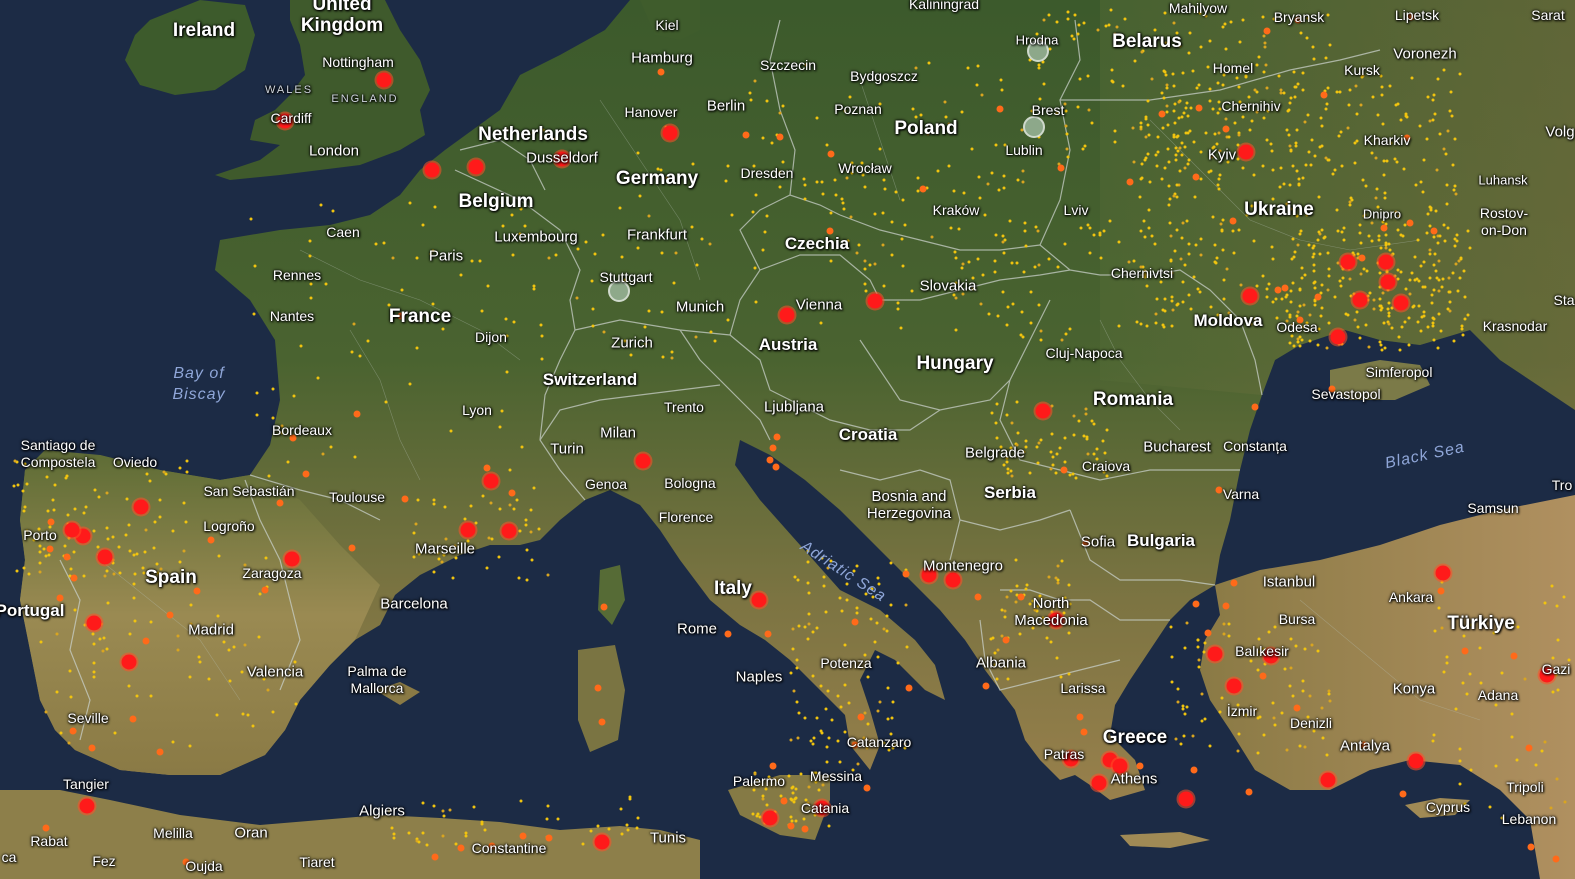 The width and height of the screenshot is (1575, 879). What do you see at coordinates (1346, 394) in the screenshot?
I see `city-label: Sevastopol` at bounding box center [1346, 394].